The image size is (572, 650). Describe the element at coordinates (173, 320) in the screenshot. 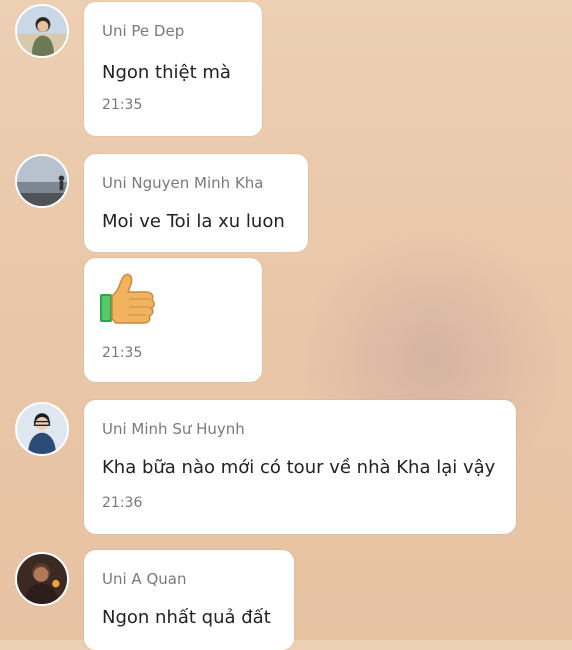

I see `sticker-bubble: 21:35` at that location.